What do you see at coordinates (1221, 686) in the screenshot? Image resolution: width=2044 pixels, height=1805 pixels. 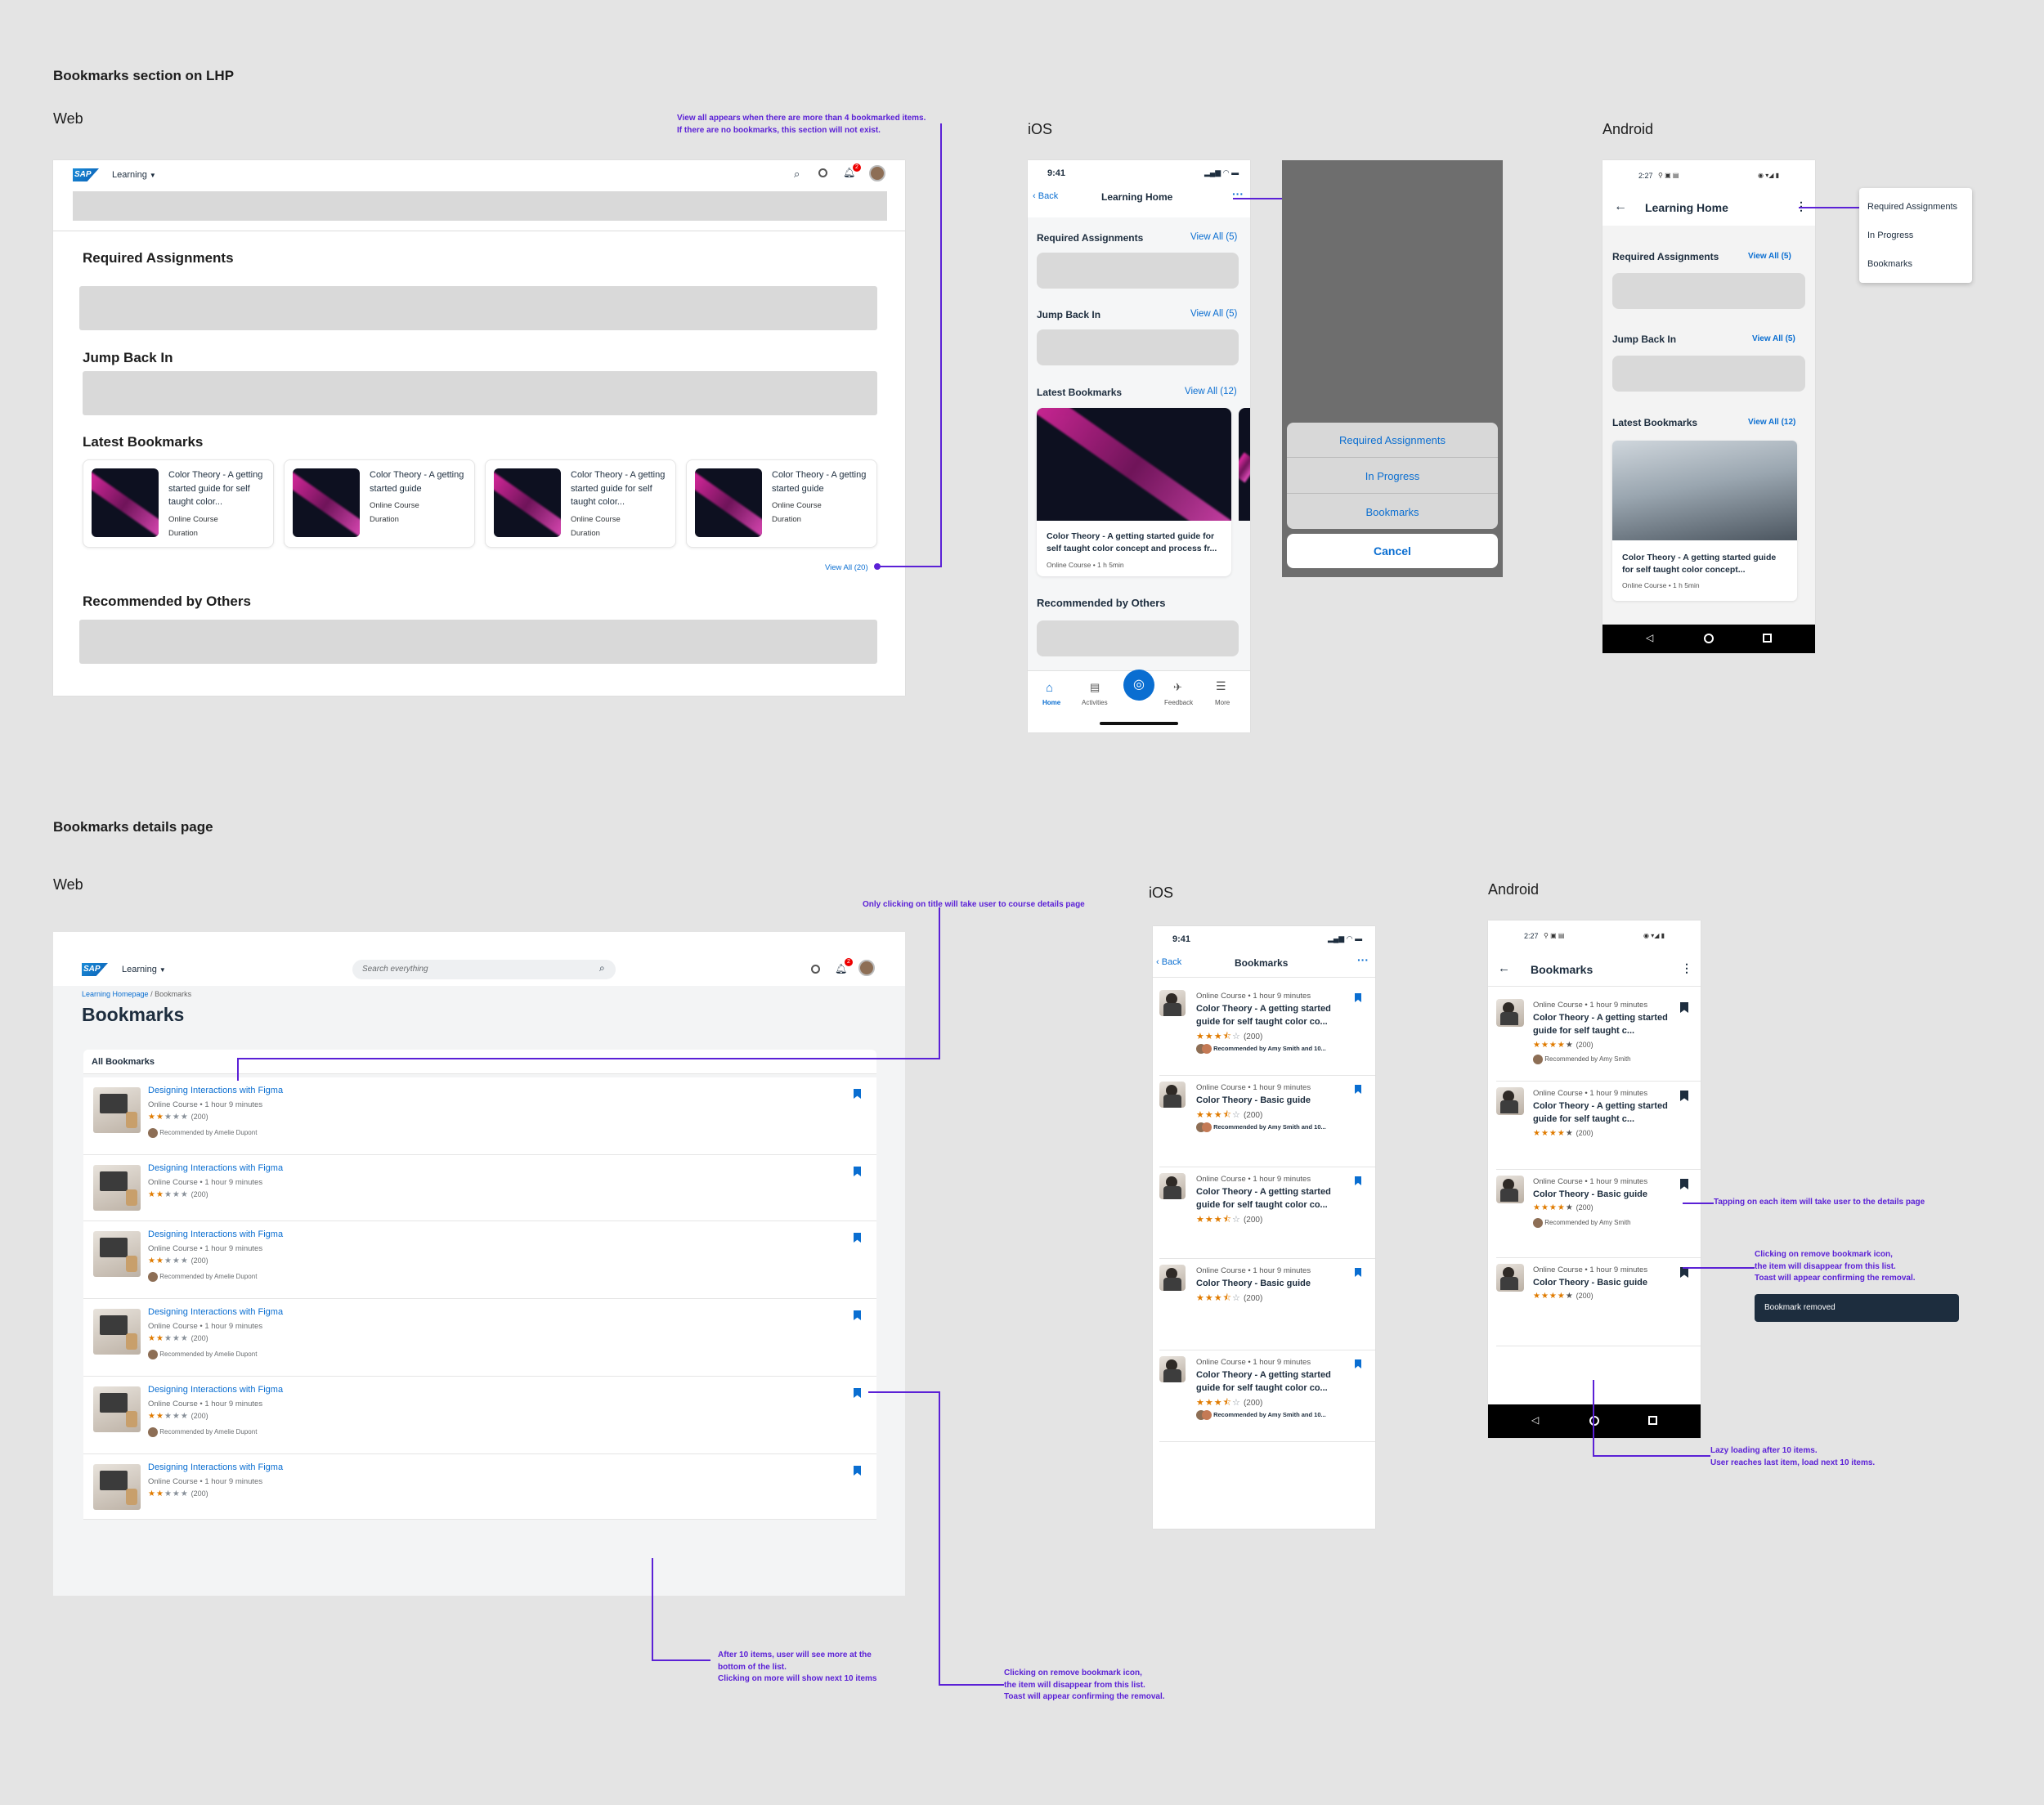 I see `list-icon: ☰` at bounding box center [1221, 686].